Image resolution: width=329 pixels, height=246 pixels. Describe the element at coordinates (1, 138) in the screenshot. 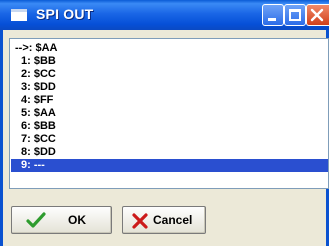

I see `window-frame-left` at that location.